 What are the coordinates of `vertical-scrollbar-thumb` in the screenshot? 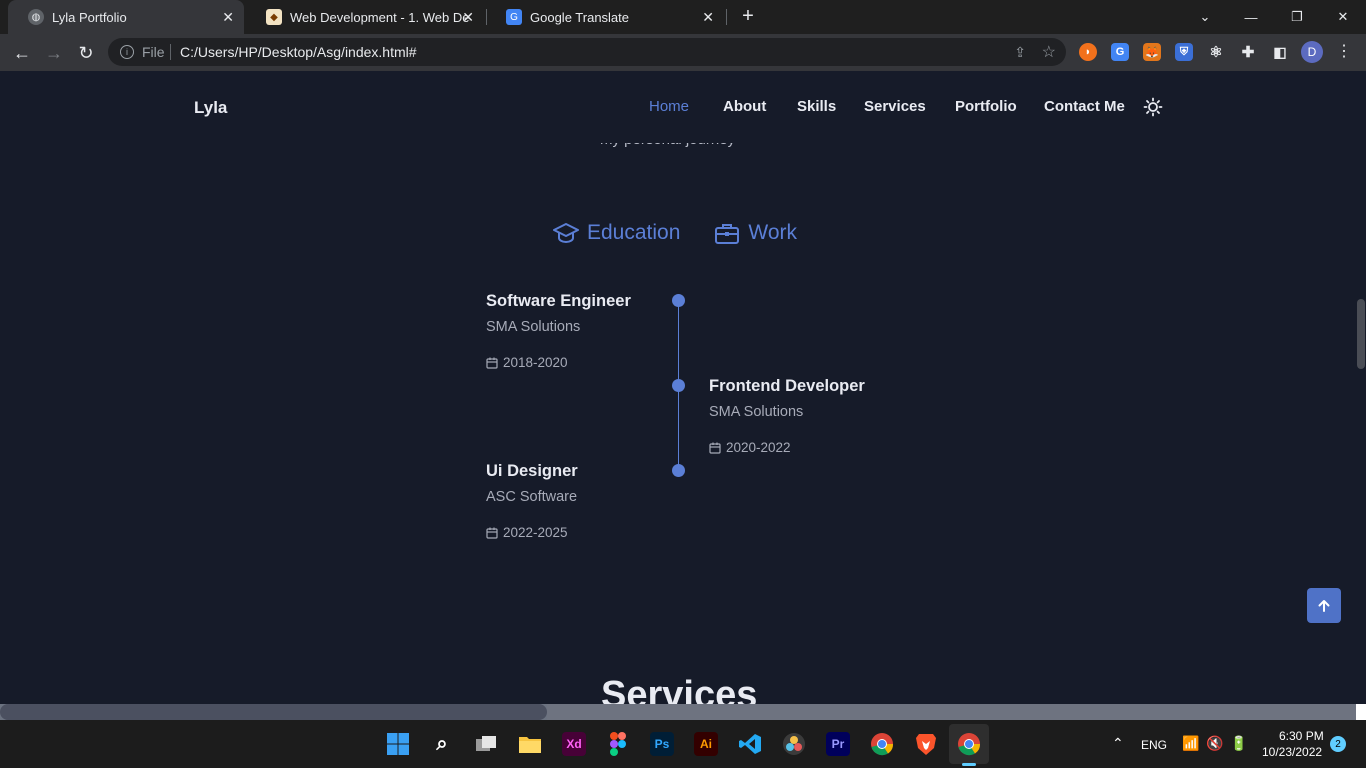 It's located at (1361, 334).